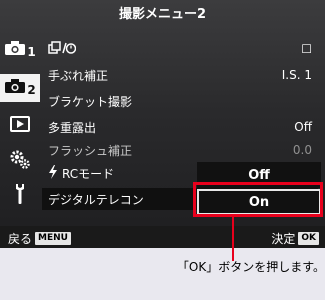  I want to click on menu-item-image-stabilizer: 手ぶれ補正 I.S. 1, so click(180, 75).